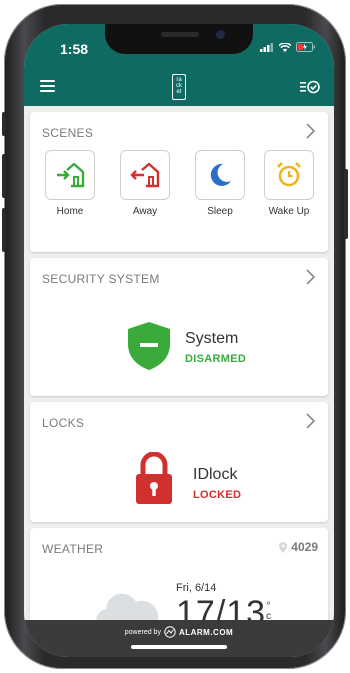 The height and width of the screenshot is (673, 350). I want to click on shield-disarmed-icon, so click(149, 346).